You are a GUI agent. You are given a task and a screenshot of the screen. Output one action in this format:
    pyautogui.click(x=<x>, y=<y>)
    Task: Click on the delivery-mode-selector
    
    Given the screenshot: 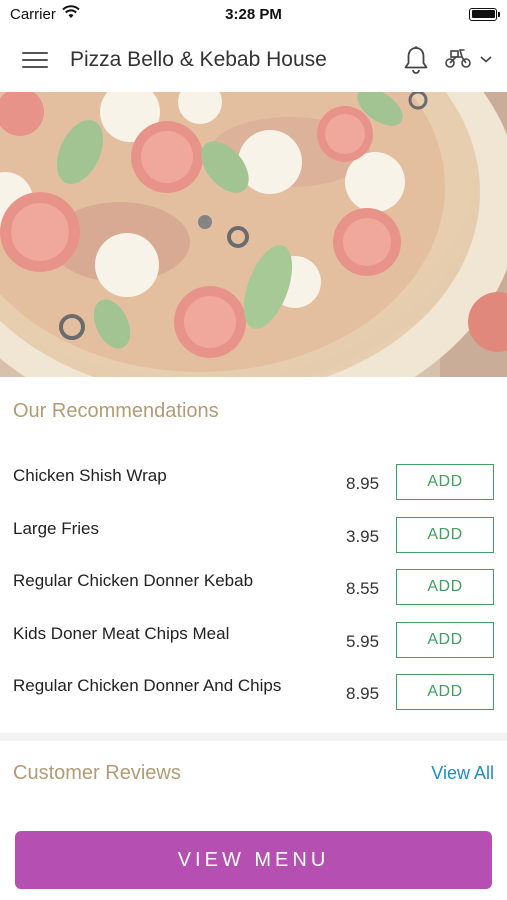 What is the action you would take?
    pyautogui.click(x=468, y=60)
    